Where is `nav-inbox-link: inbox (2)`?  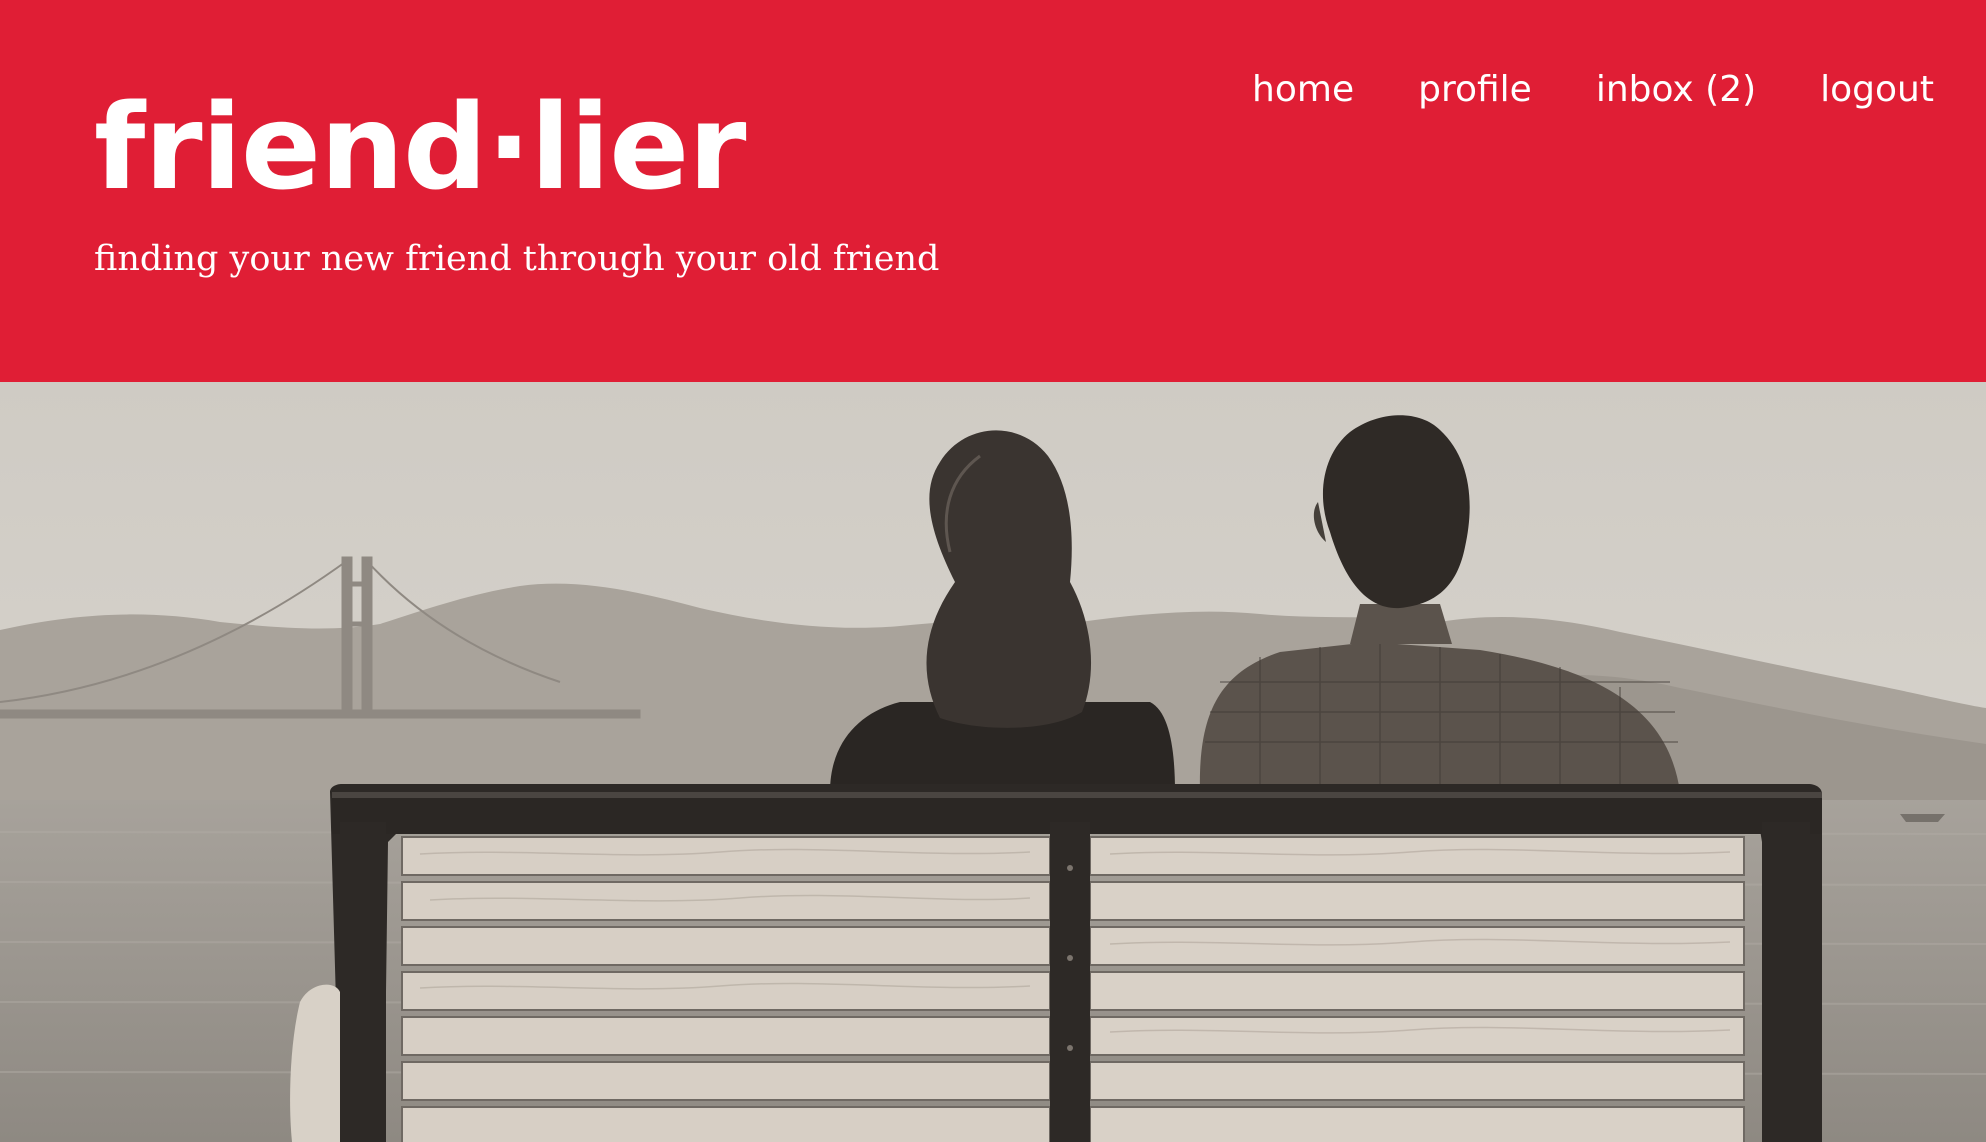
nav-inbox-link: inbox (2) is located at coordinates (1676, 90).